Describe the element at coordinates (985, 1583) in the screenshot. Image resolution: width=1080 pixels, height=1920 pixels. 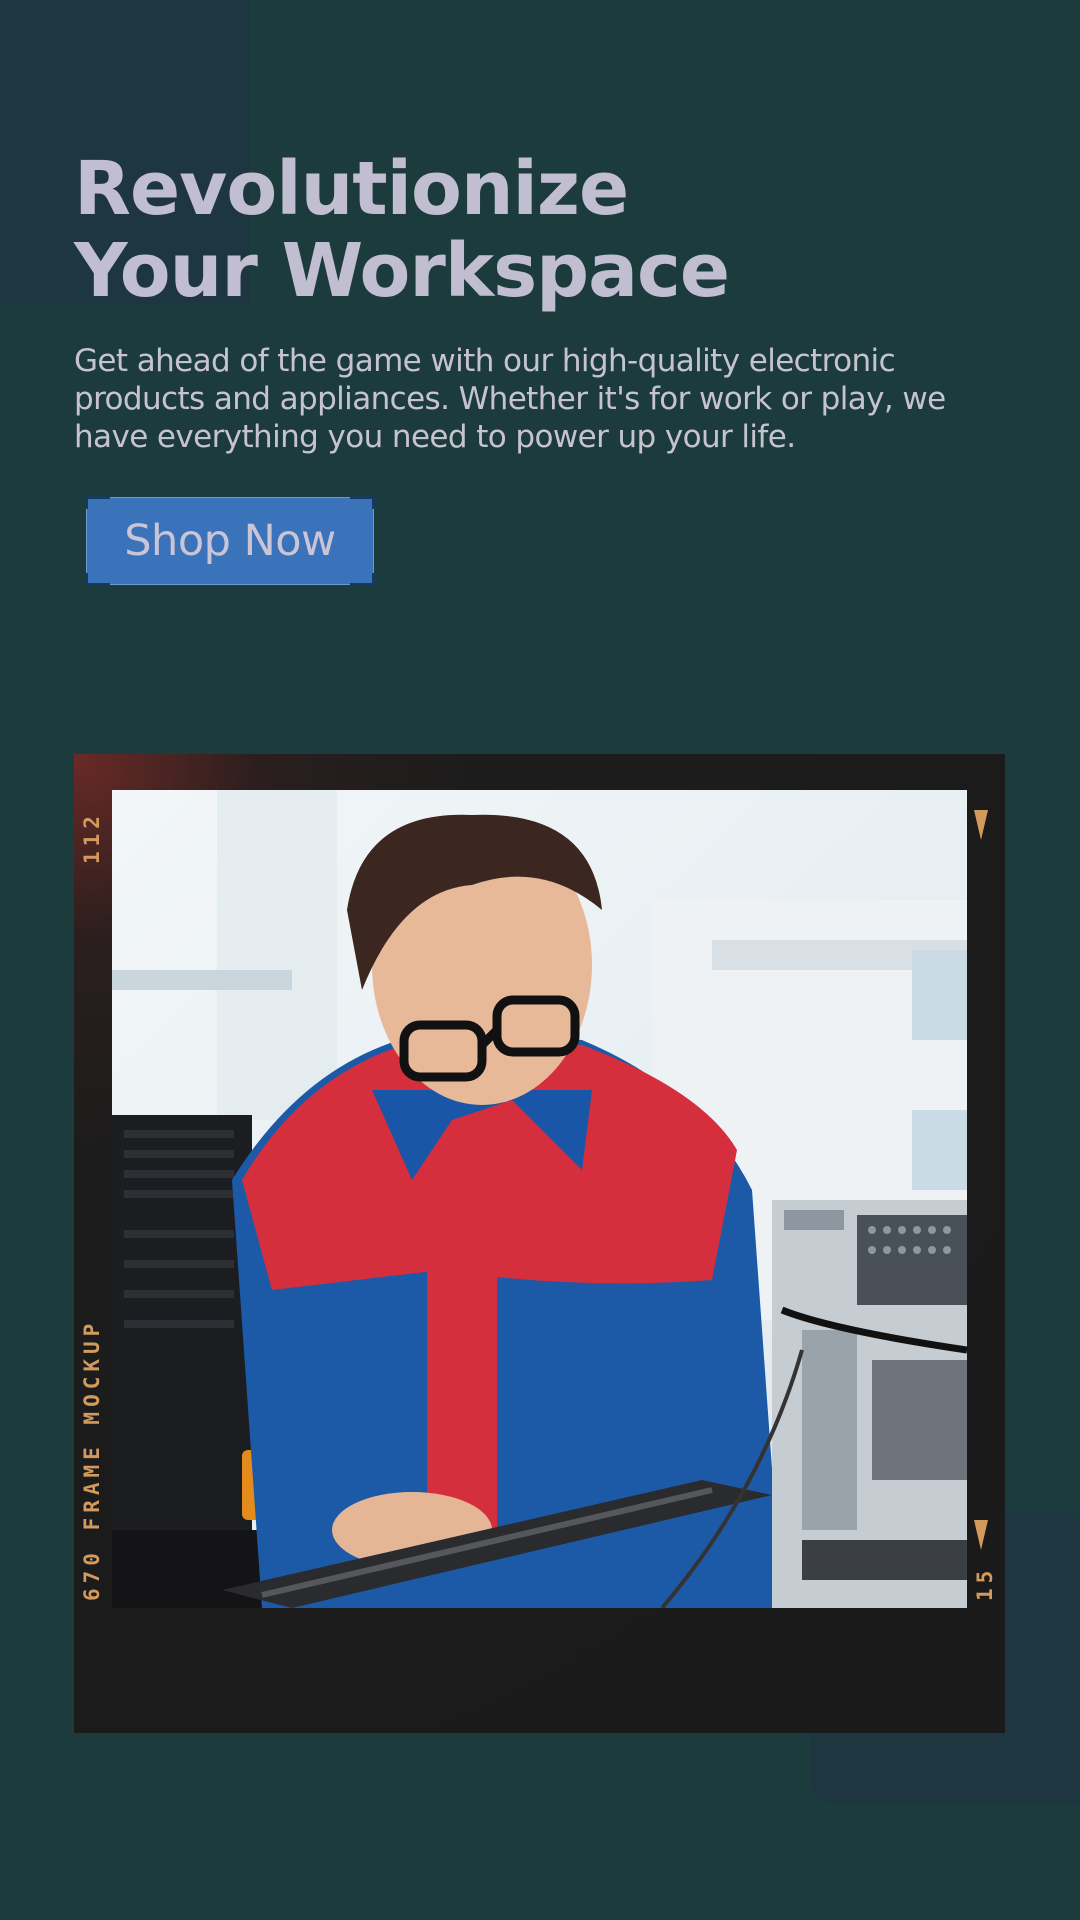
I see `frame-number-bottom: 15` at that location.